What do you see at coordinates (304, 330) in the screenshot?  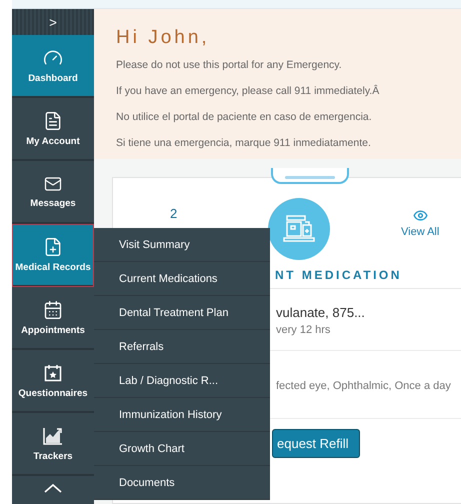 I see `medication-detail: very 12 hrs` at bounding box center [304, 330].